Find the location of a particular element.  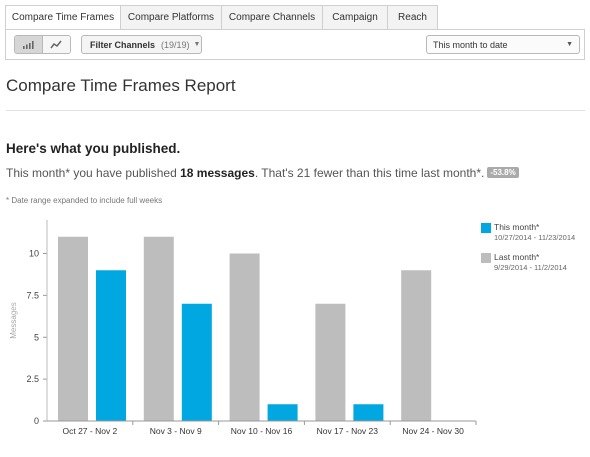

filter-channels-button: Filter Channels (19/19) ▼ is located at coordinates (141, 44).